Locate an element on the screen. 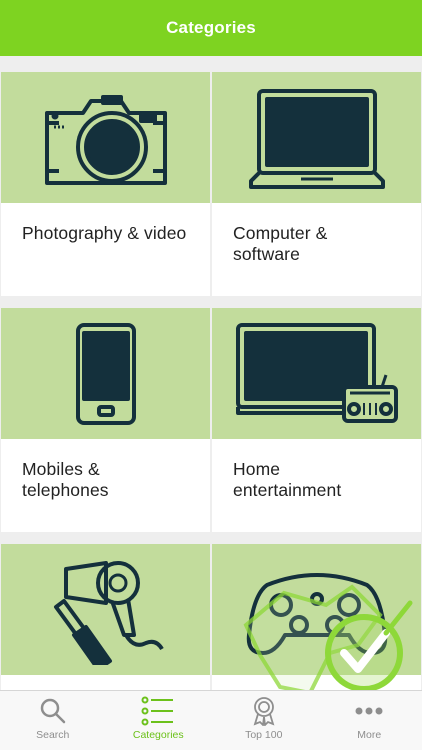 The width and height of the screenshot is (422, 750). camera-icon is located at coordinates (105, 139).